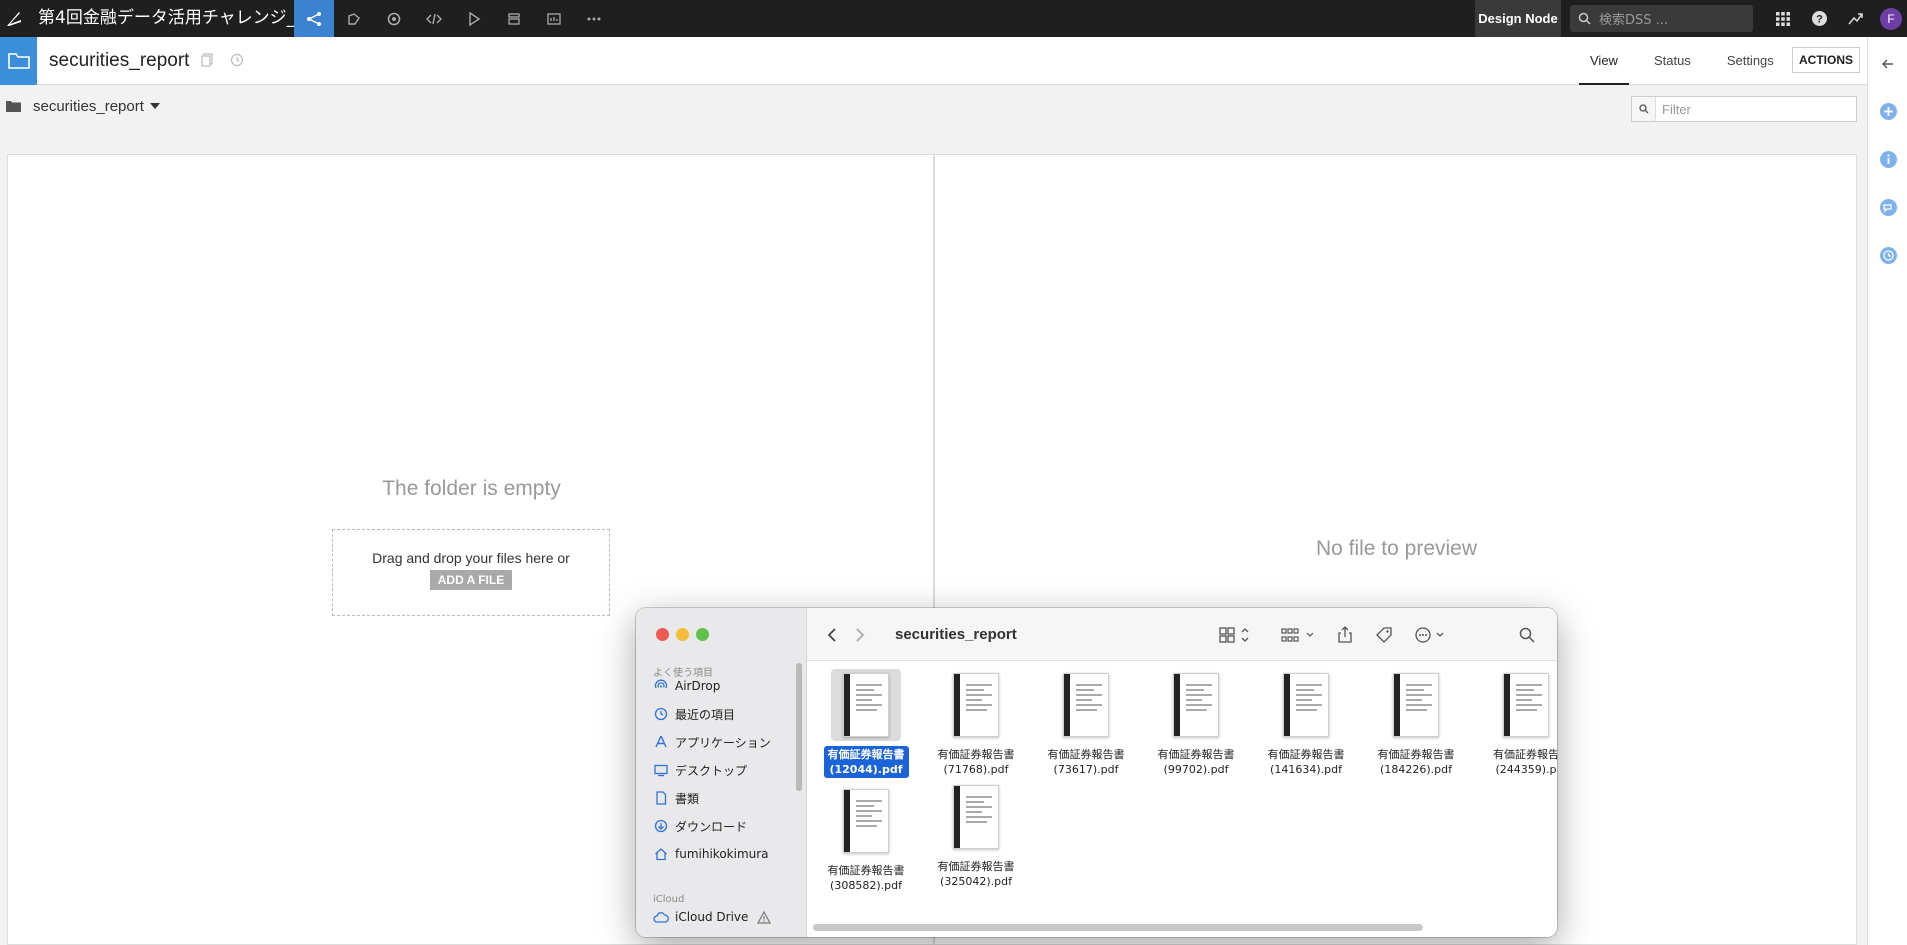 The width and height of the screenshot is (1907, 945). Describe the element at coordinates (1887, 491) in the screenshot. I see `right-rail` at that location.